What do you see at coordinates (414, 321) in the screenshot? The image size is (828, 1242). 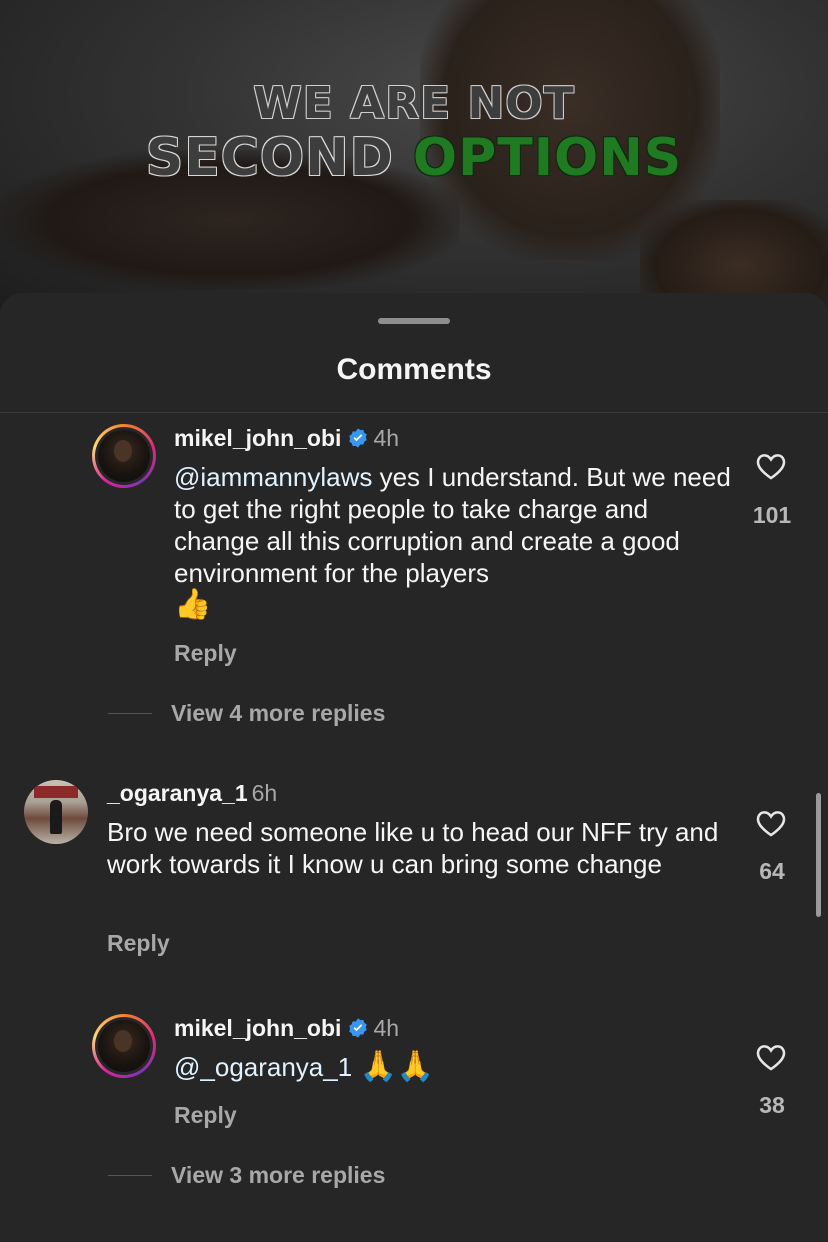 I see `sheet-drag-handle` at bounding box center [414, 321].